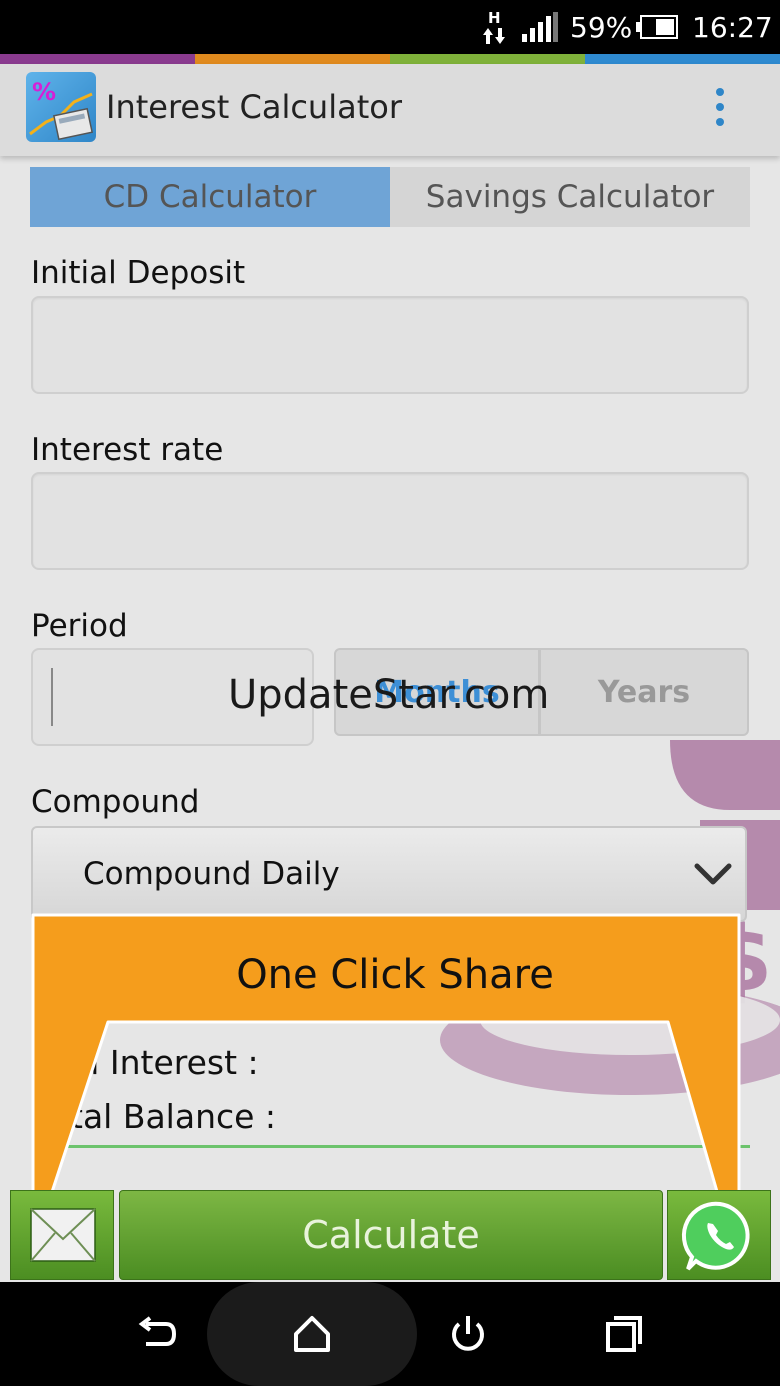  I want to click on mail-icon, so click(63, 1235).